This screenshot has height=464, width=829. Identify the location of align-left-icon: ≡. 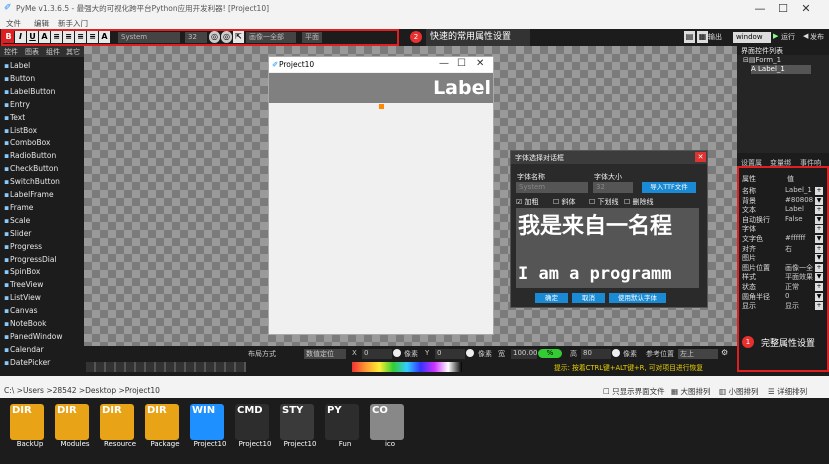
(56, 37).